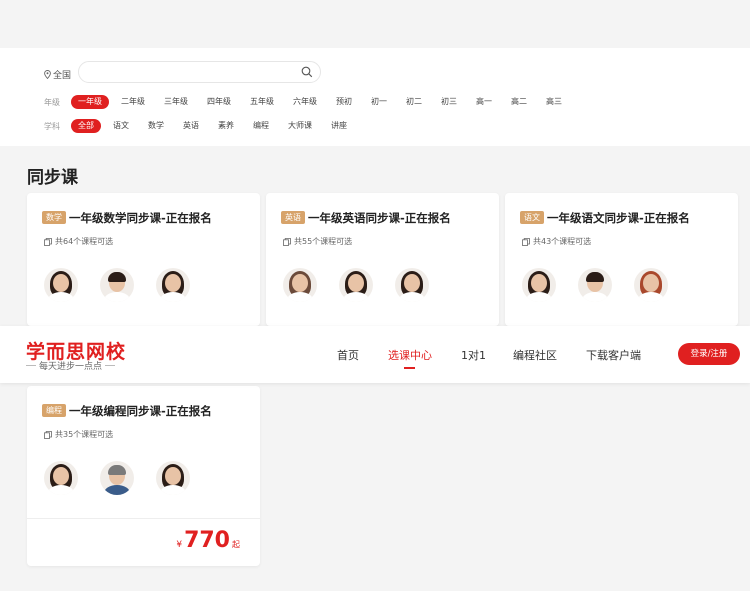  Describe the element at coordinates (133, 102) in the screenshot. I see `grade-option: 二年级` at that location.